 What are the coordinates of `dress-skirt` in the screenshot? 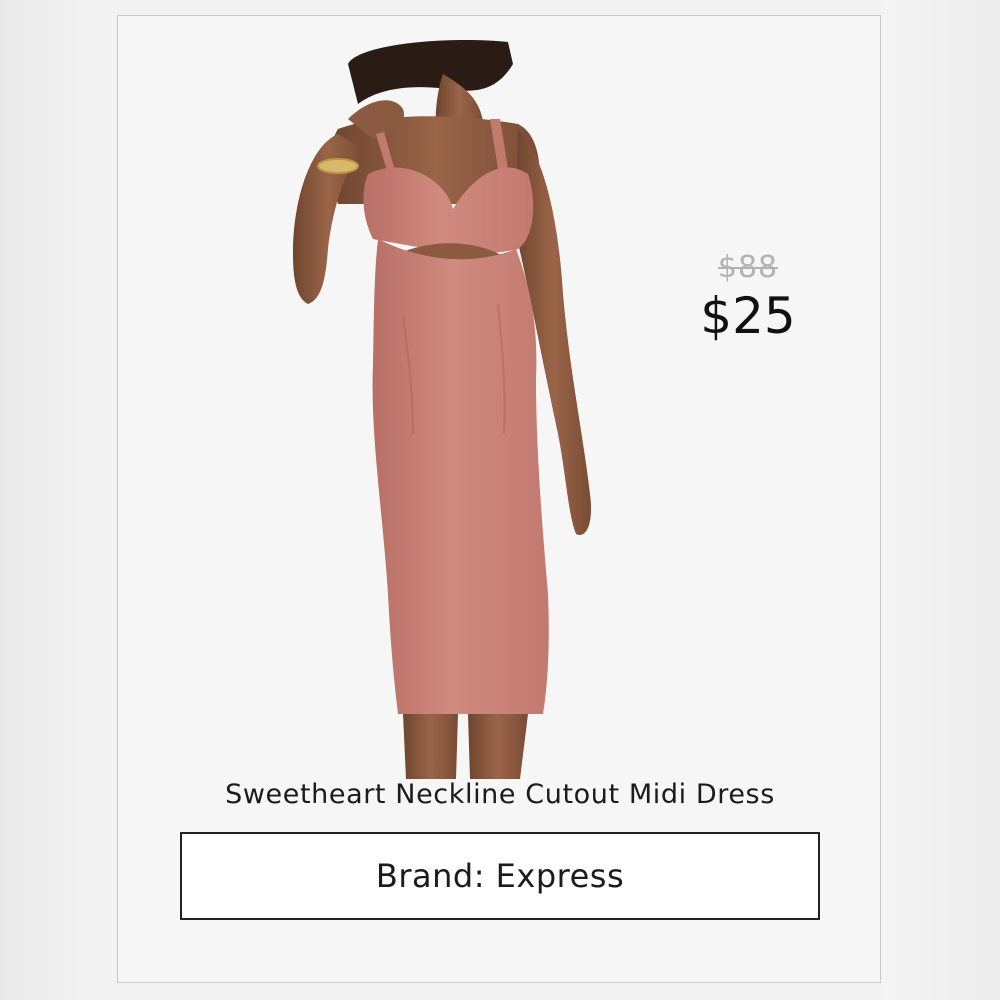 It's located at (460, 476).